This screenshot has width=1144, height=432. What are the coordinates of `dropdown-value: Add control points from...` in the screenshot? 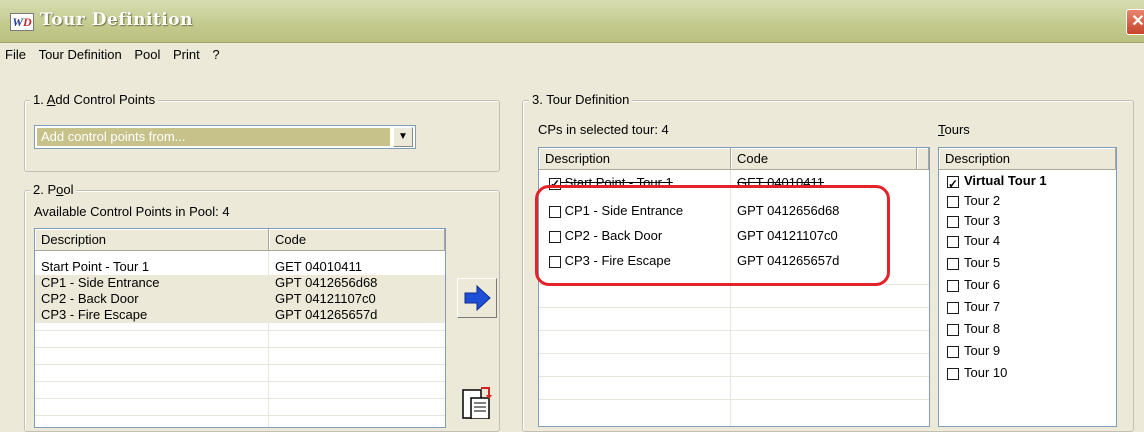 It's located at (213, 137).